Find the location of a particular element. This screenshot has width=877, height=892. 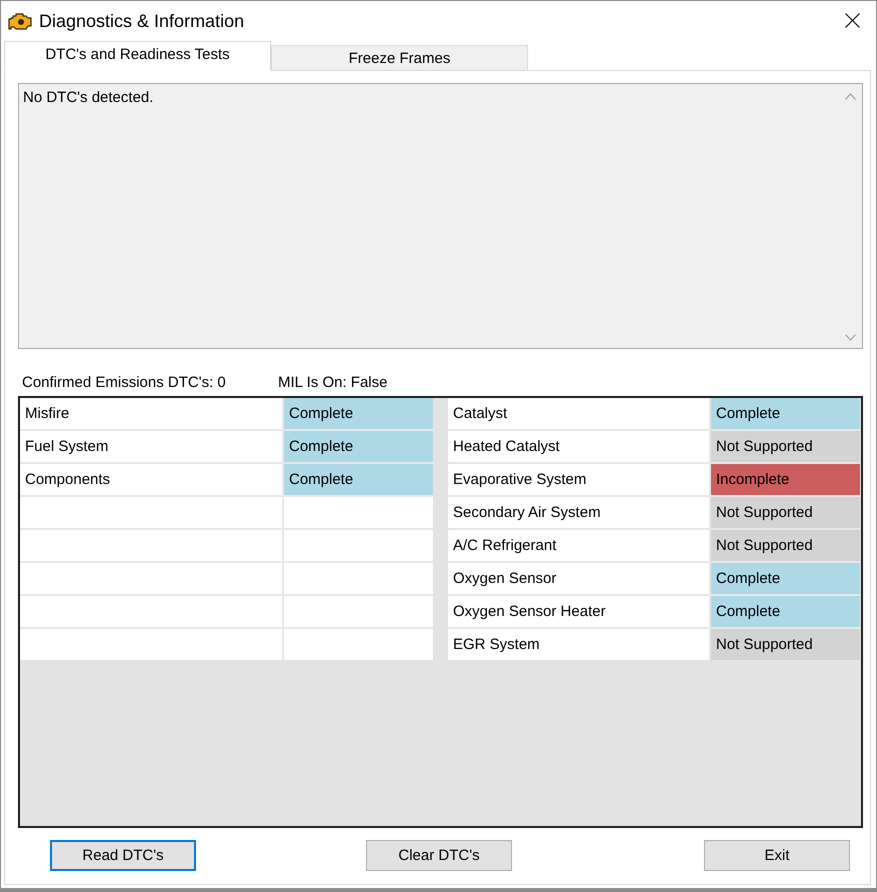

close-icon is located at coordinates (852, 20).